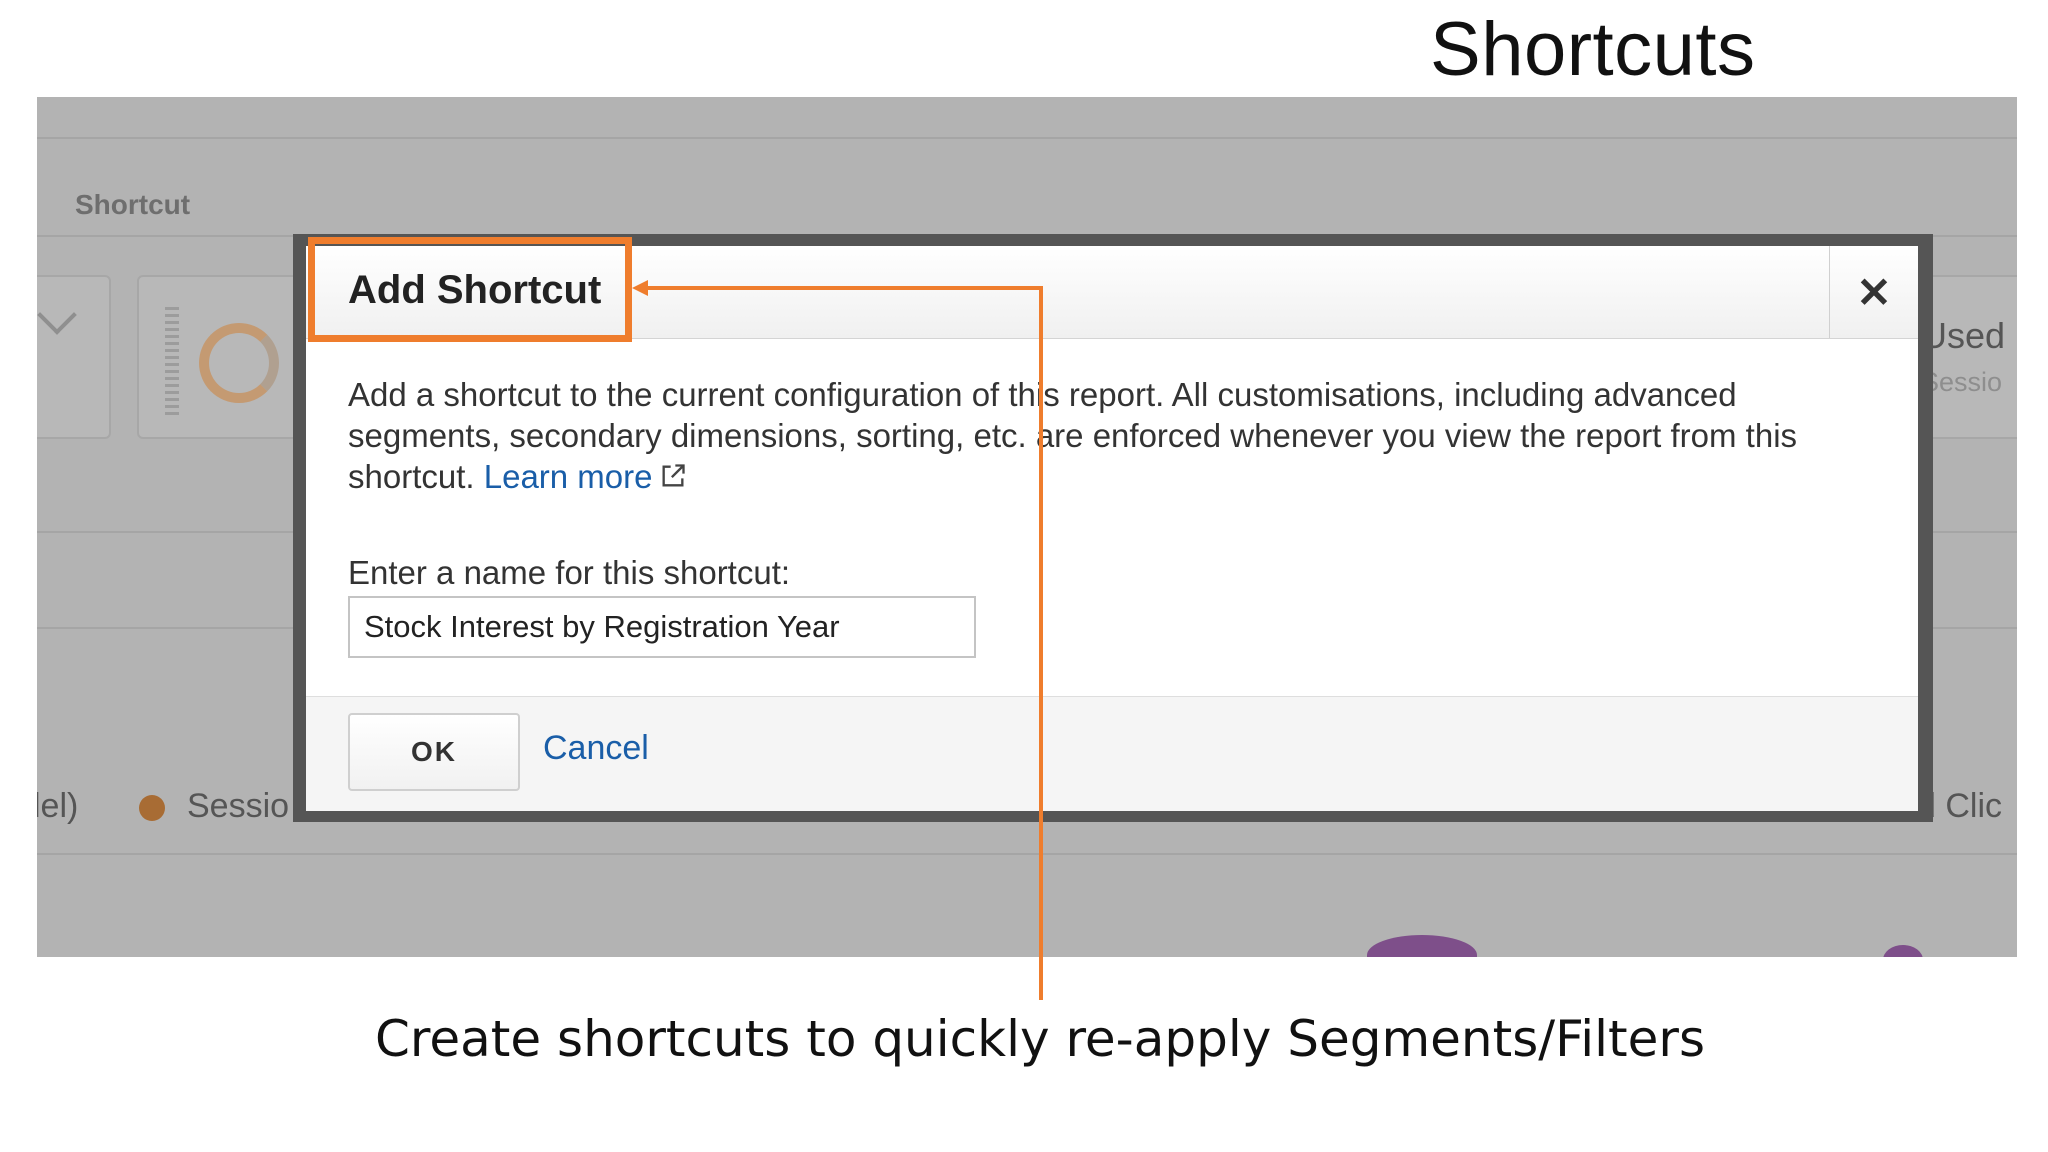 This screenshot has height=1152, width=2048. I want to click on bg-legend-left: lel), so click(58, 806).